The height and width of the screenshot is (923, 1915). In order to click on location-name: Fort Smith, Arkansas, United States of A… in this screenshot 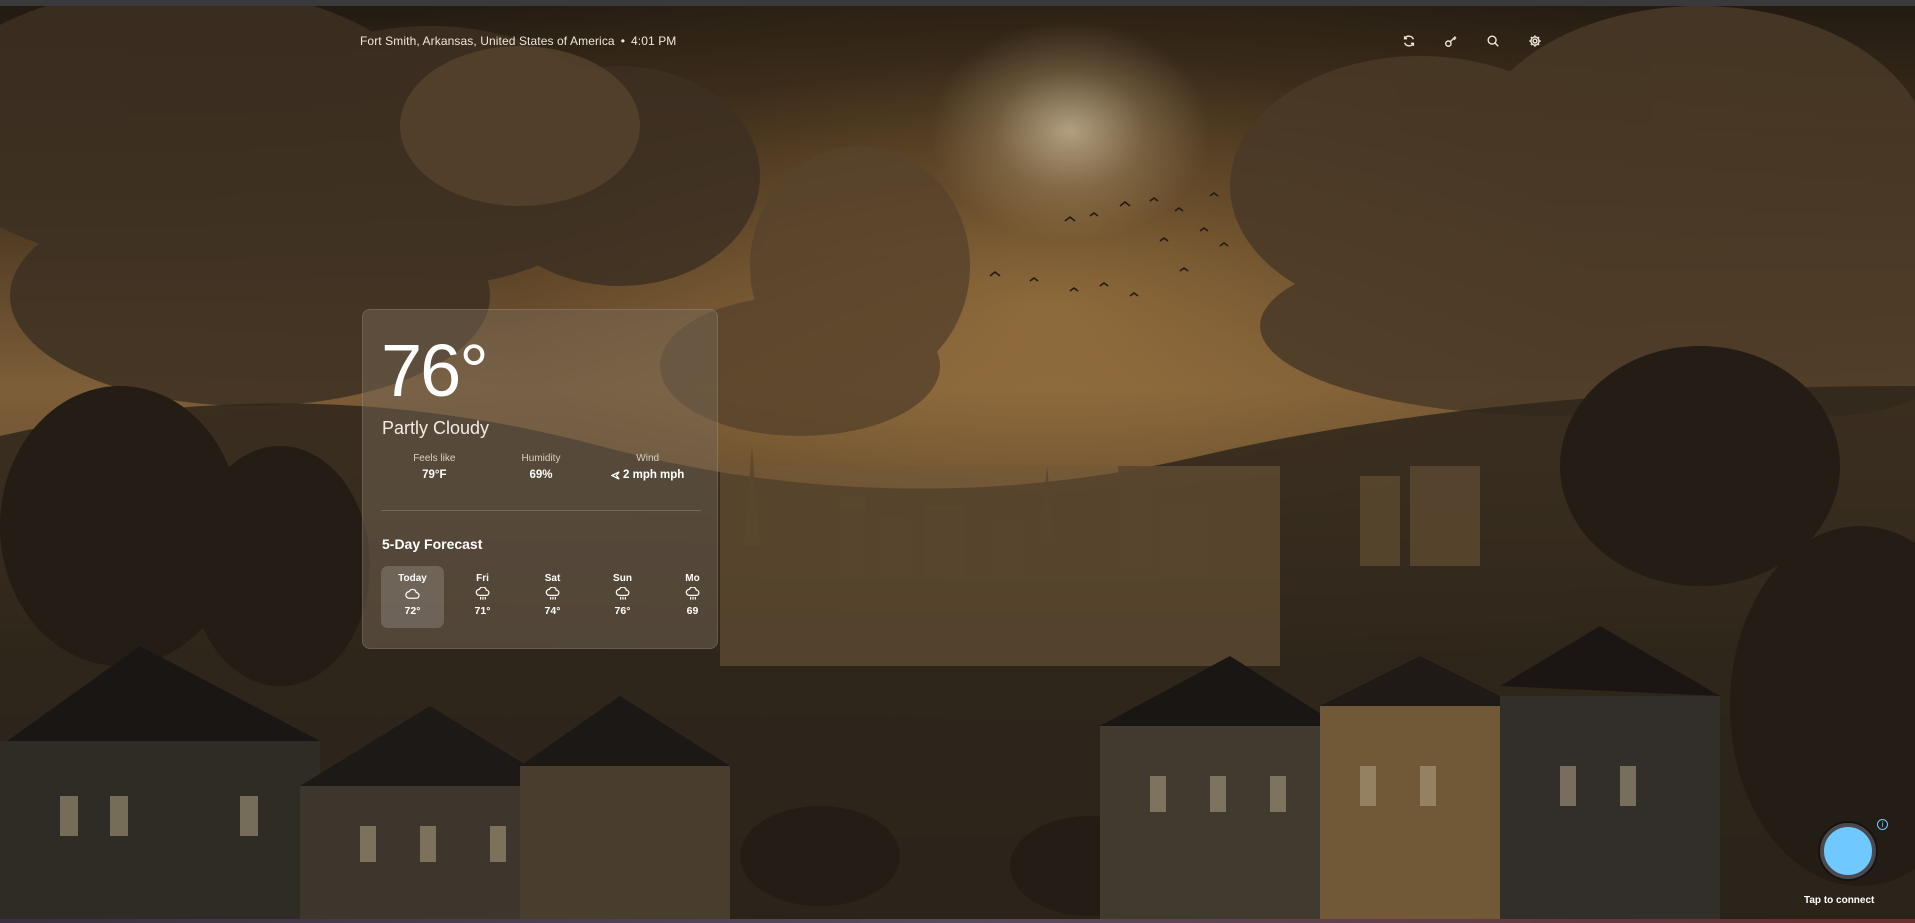, I will do `click(487, 41)`.